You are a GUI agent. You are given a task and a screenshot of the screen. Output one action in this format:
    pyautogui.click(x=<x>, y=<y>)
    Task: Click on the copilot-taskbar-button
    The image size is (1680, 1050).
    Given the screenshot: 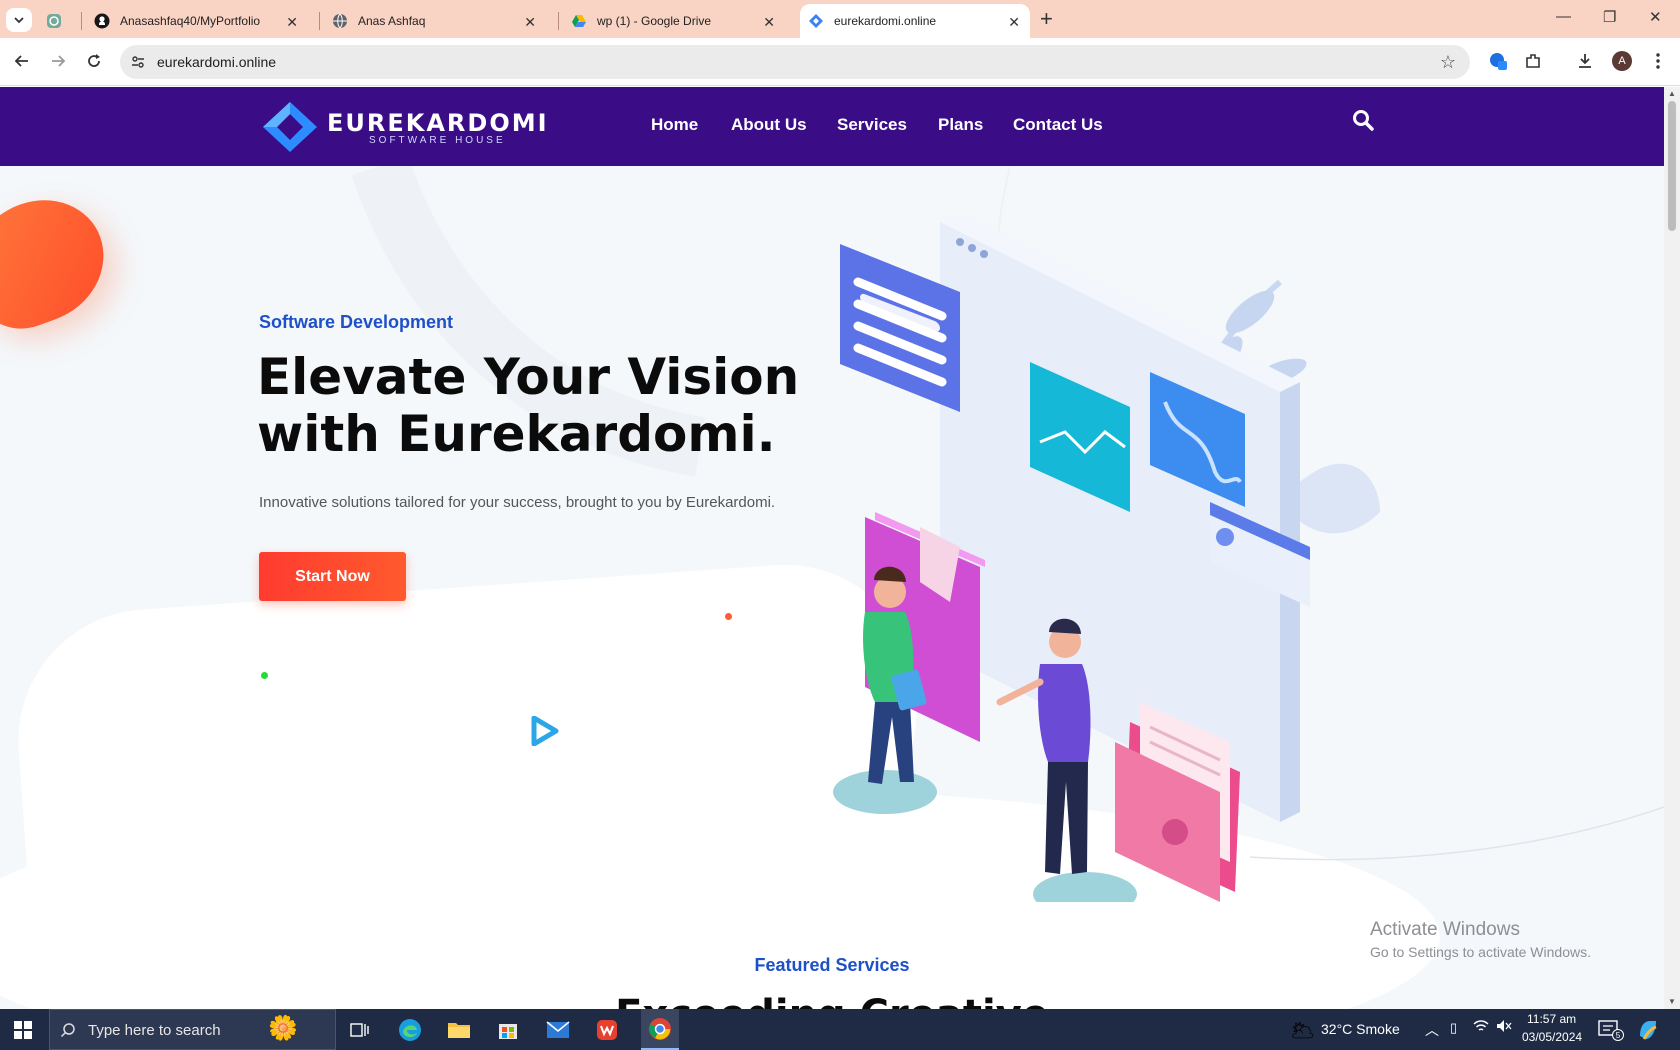 What is the action you would take?
    pyautogui.click(x=1648, y=1032)
    